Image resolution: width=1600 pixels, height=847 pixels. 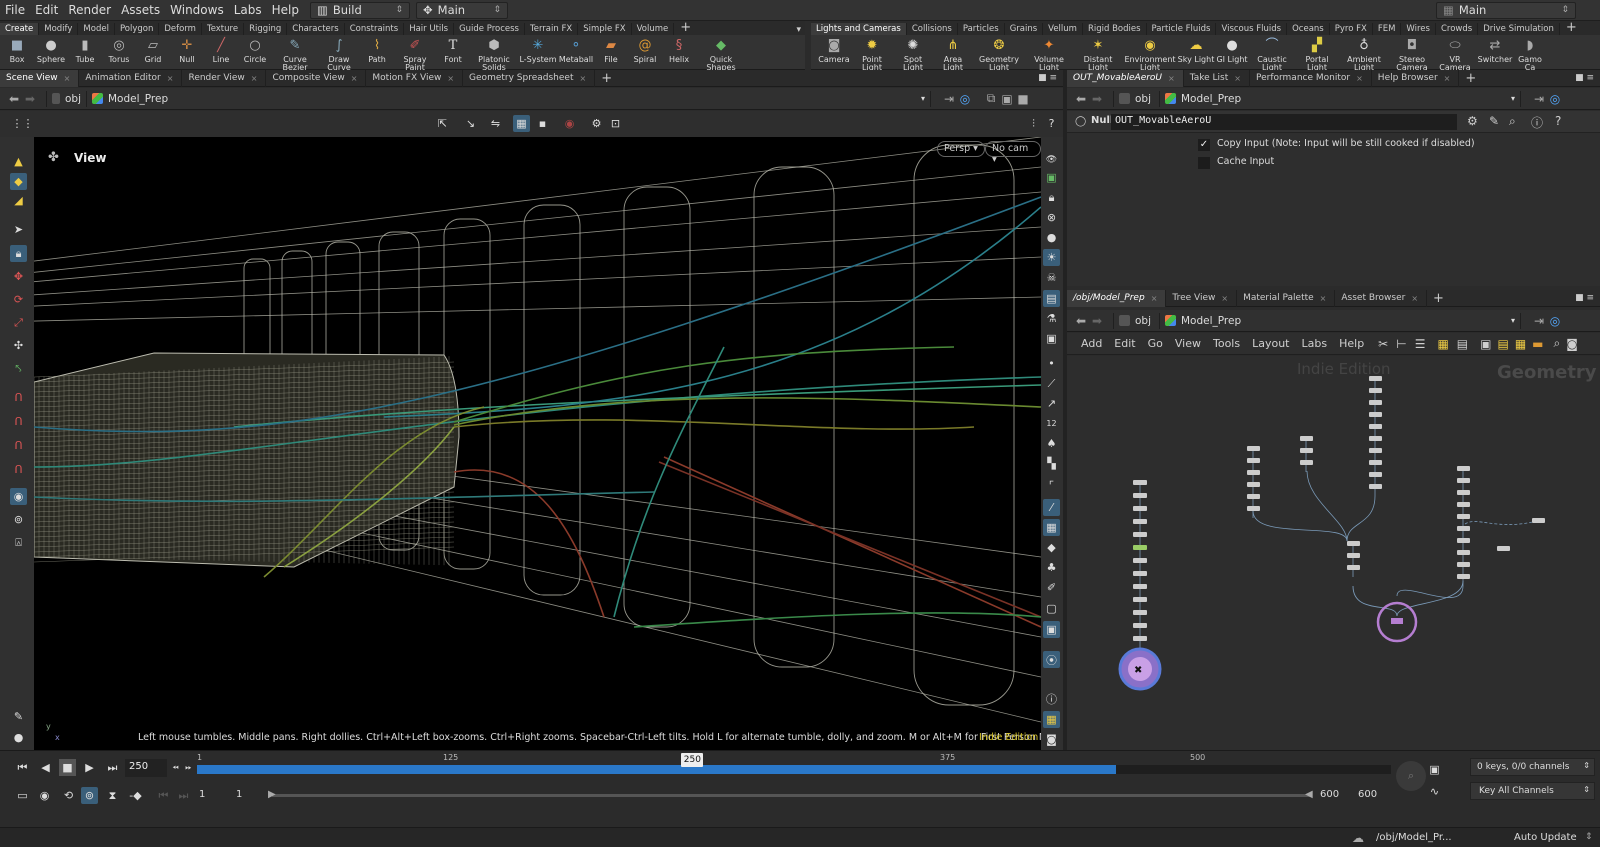 I want to click on menu-render: Render, so click(x=89, y=10).